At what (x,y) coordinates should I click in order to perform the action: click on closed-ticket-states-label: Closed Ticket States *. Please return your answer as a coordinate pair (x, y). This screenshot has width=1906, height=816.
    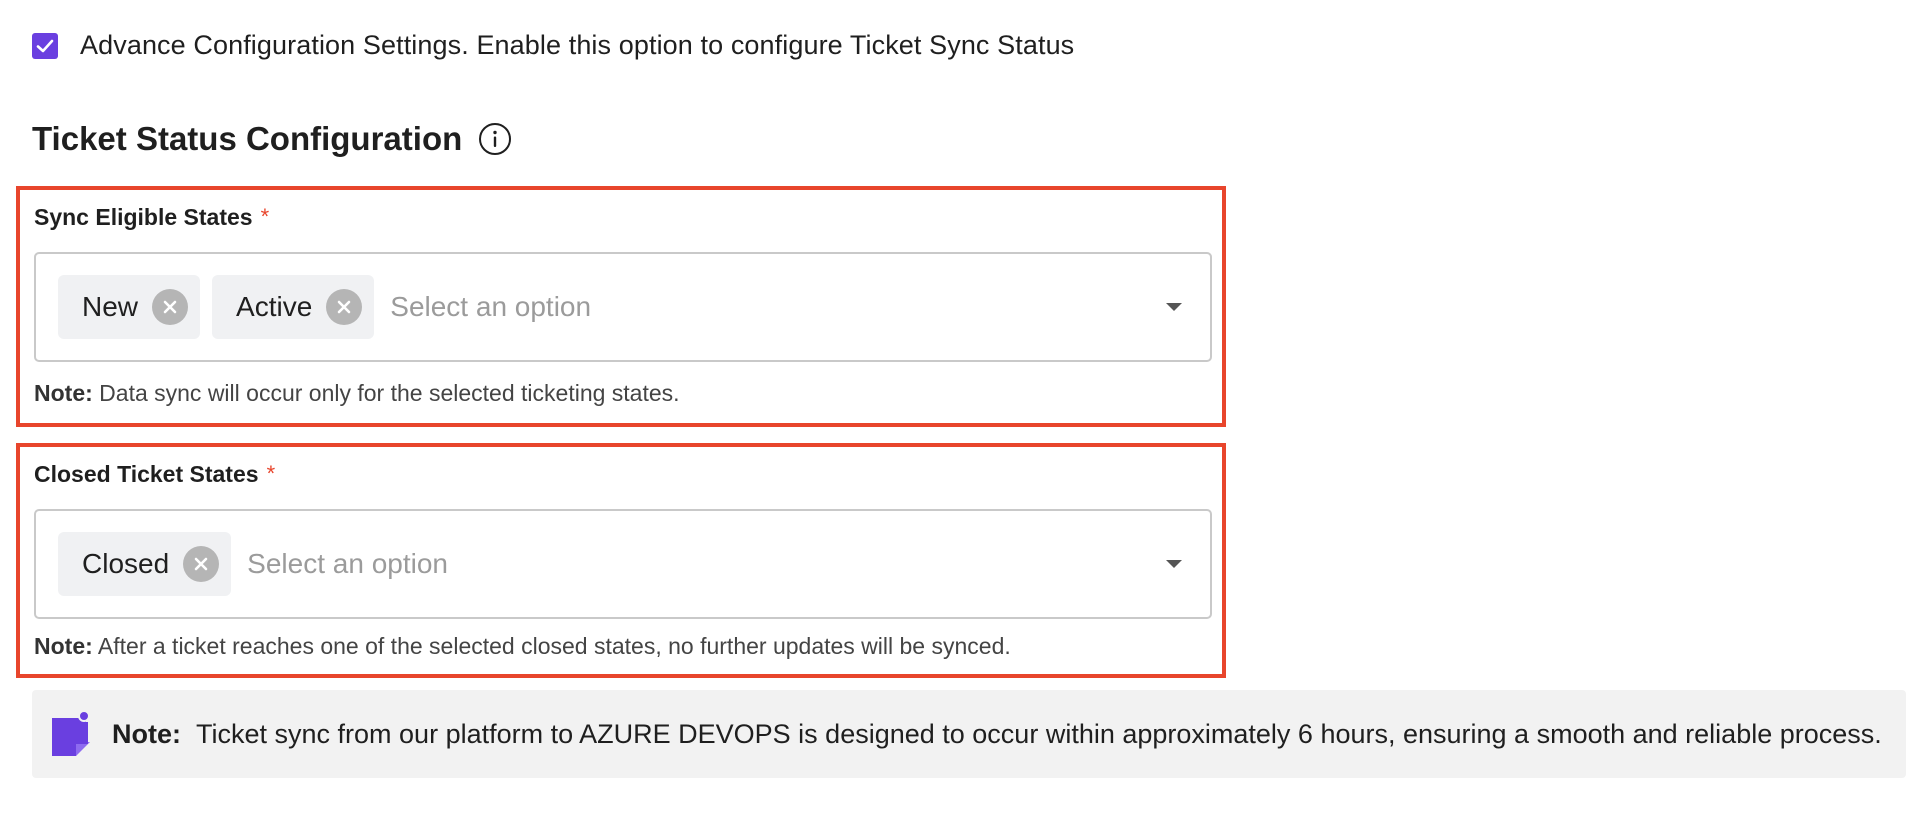
    Looking at the image, I should click on (154, 474).